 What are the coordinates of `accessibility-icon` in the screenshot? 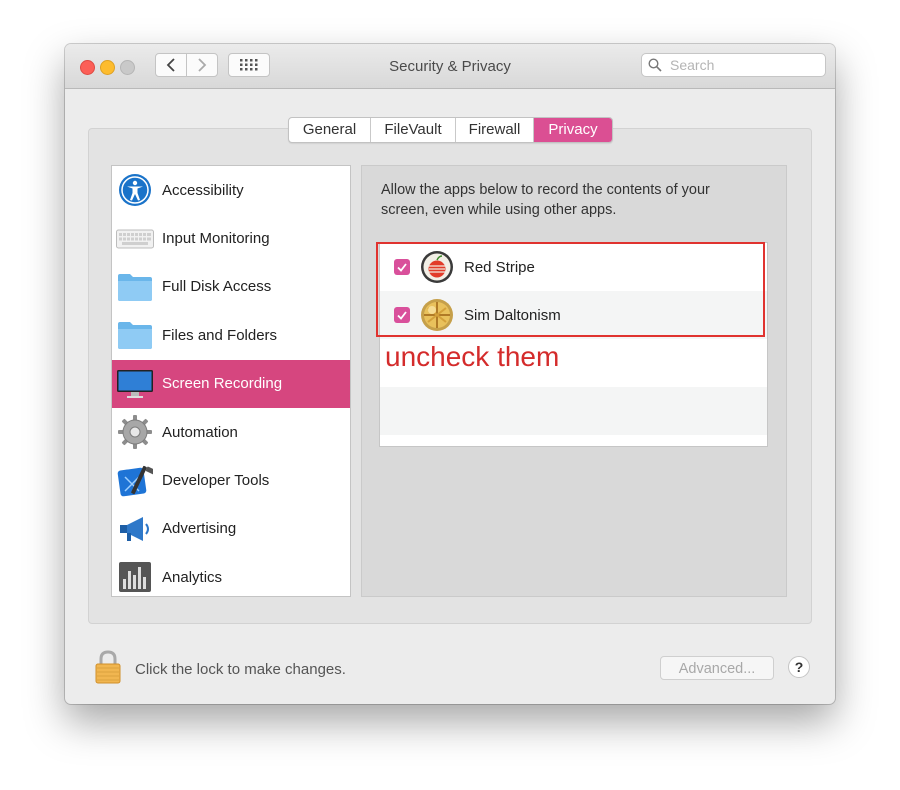 It's located at (135, 190).